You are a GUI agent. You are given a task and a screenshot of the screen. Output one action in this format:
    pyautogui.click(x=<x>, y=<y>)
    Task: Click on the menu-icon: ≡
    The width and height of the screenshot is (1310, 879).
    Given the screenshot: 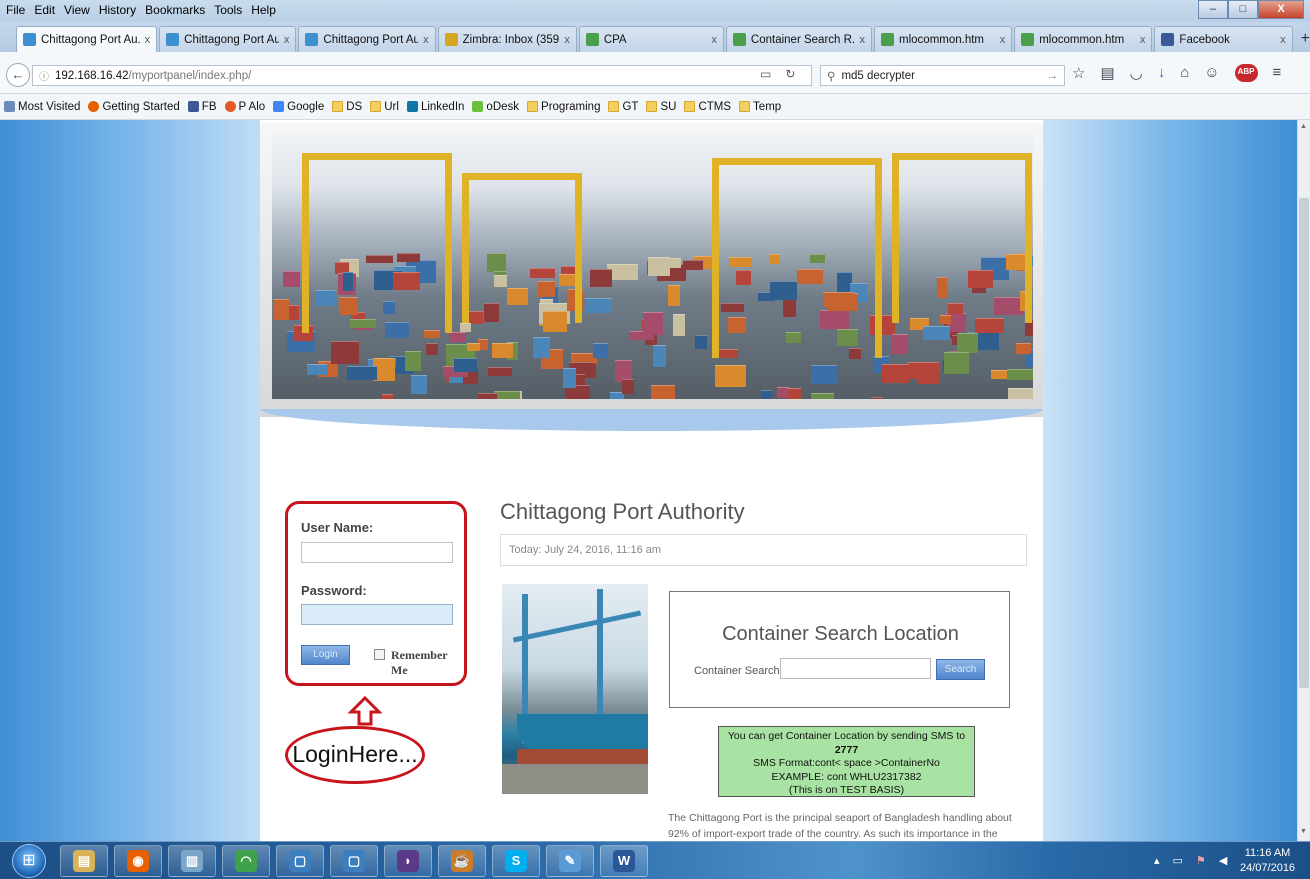 What is the action you would take?
    pyautogui.click(x=1277, y=73)
    